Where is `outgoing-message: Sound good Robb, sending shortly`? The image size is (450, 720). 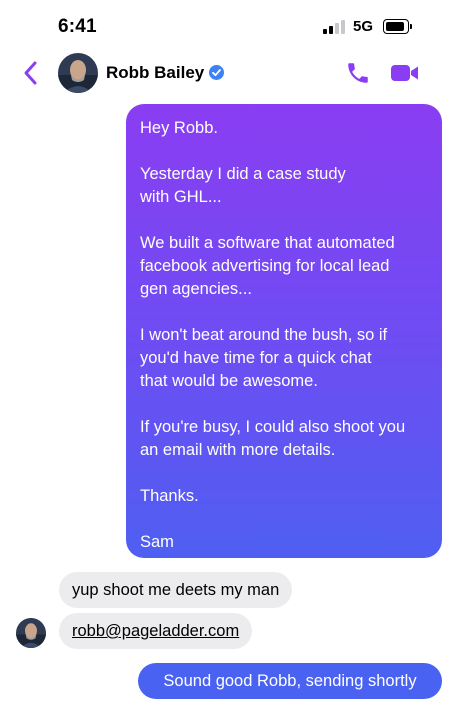 outgoing-message: Sound good Robb, sending shortly is located at coordinates (290, 681).